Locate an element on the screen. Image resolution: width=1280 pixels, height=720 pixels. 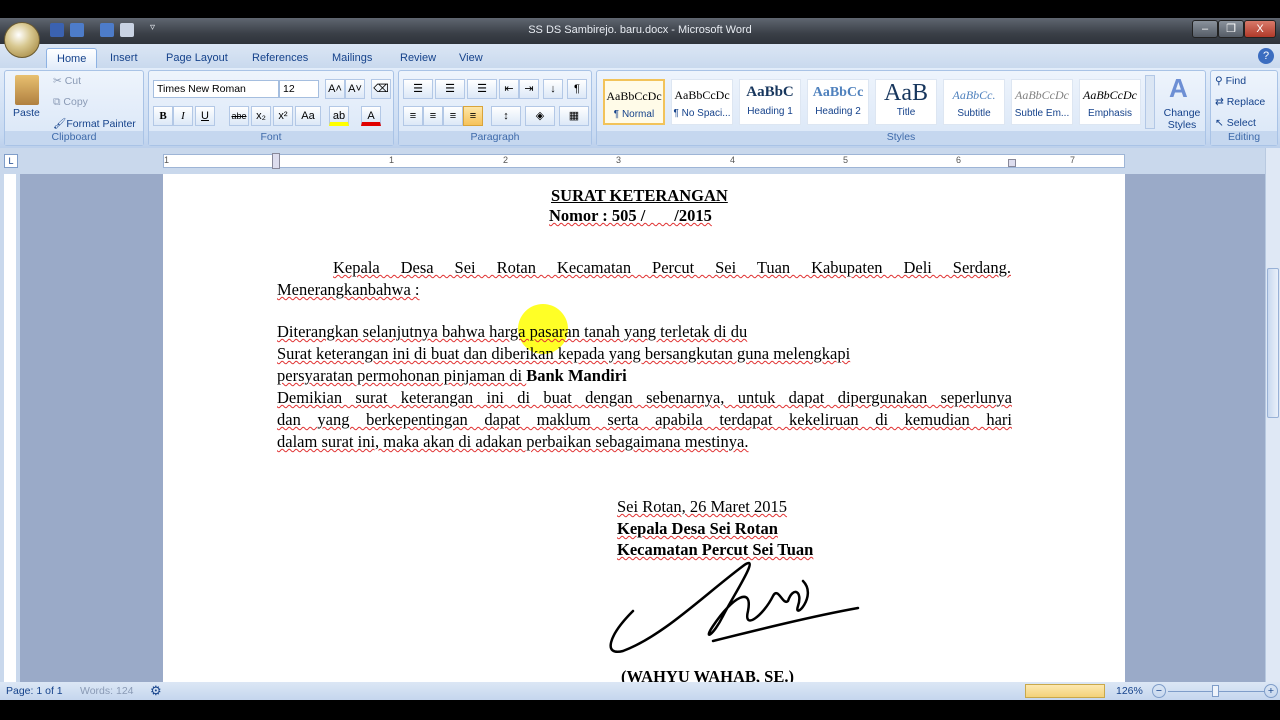
tab-review: Review is located at coordinates (418, 58).